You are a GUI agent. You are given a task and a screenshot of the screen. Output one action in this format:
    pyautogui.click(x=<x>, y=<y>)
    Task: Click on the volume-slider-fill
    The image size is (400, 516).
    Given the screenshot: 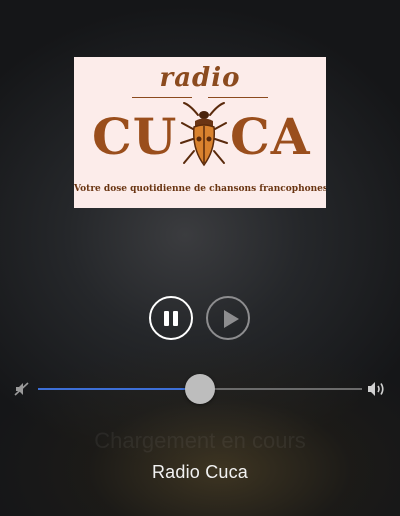 What is the action you would take?
    pyautogui.click(x=119, y=389)
    